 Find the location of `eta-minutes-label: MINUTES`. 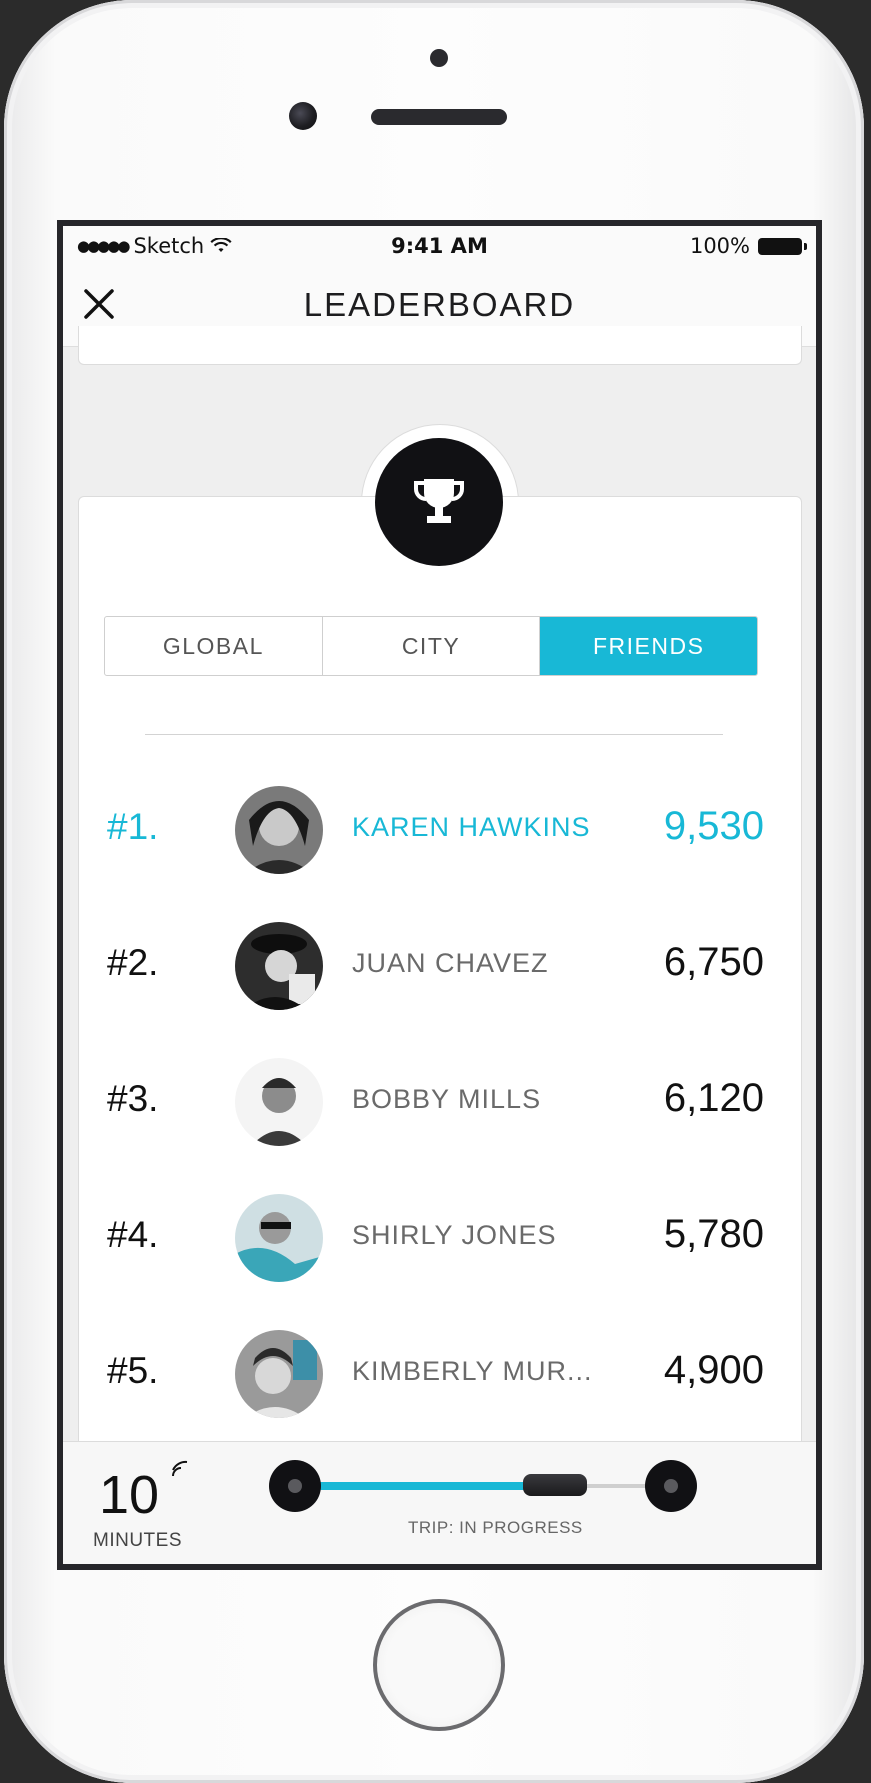

eta-minutes-label: MINUTES is located at coordinates (137, 1540).